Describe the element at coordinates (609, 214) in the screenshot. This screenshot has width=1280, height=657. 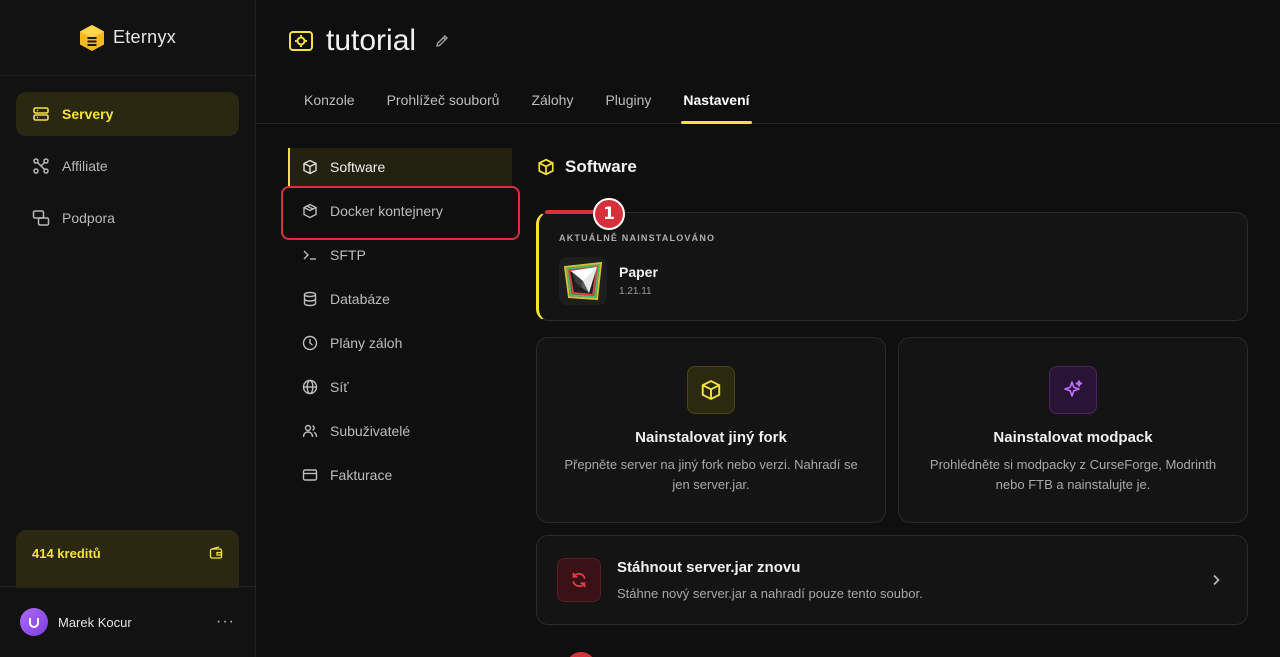
I see `annotation-marker: 1` at that location.